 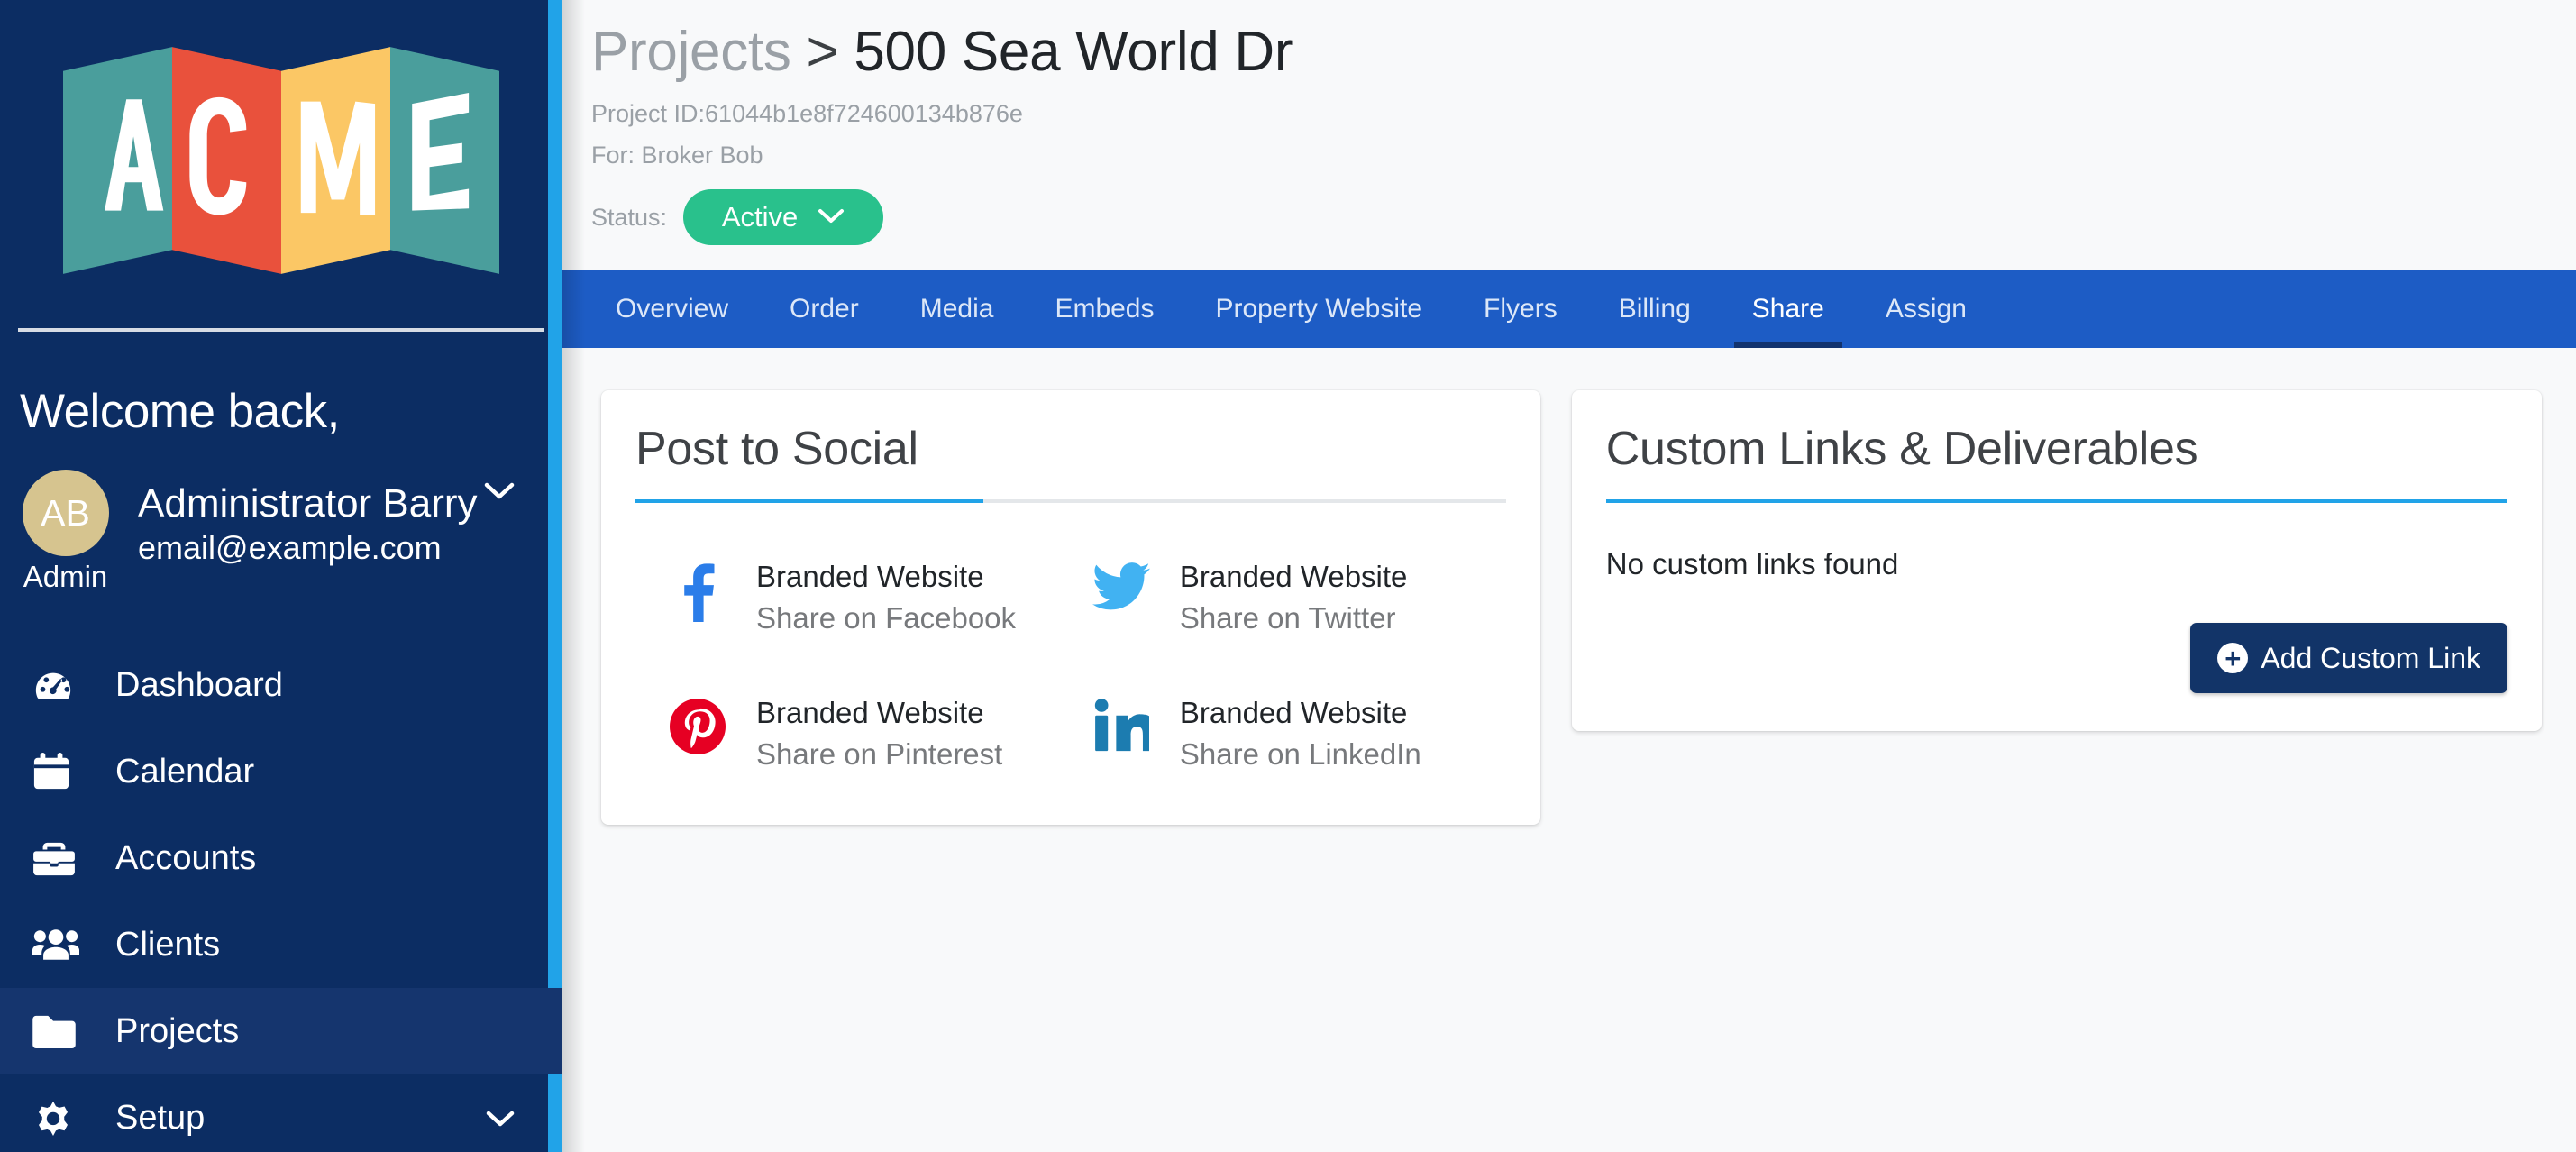 I want to click on status-label: Status:, so click(x=629, y=217).